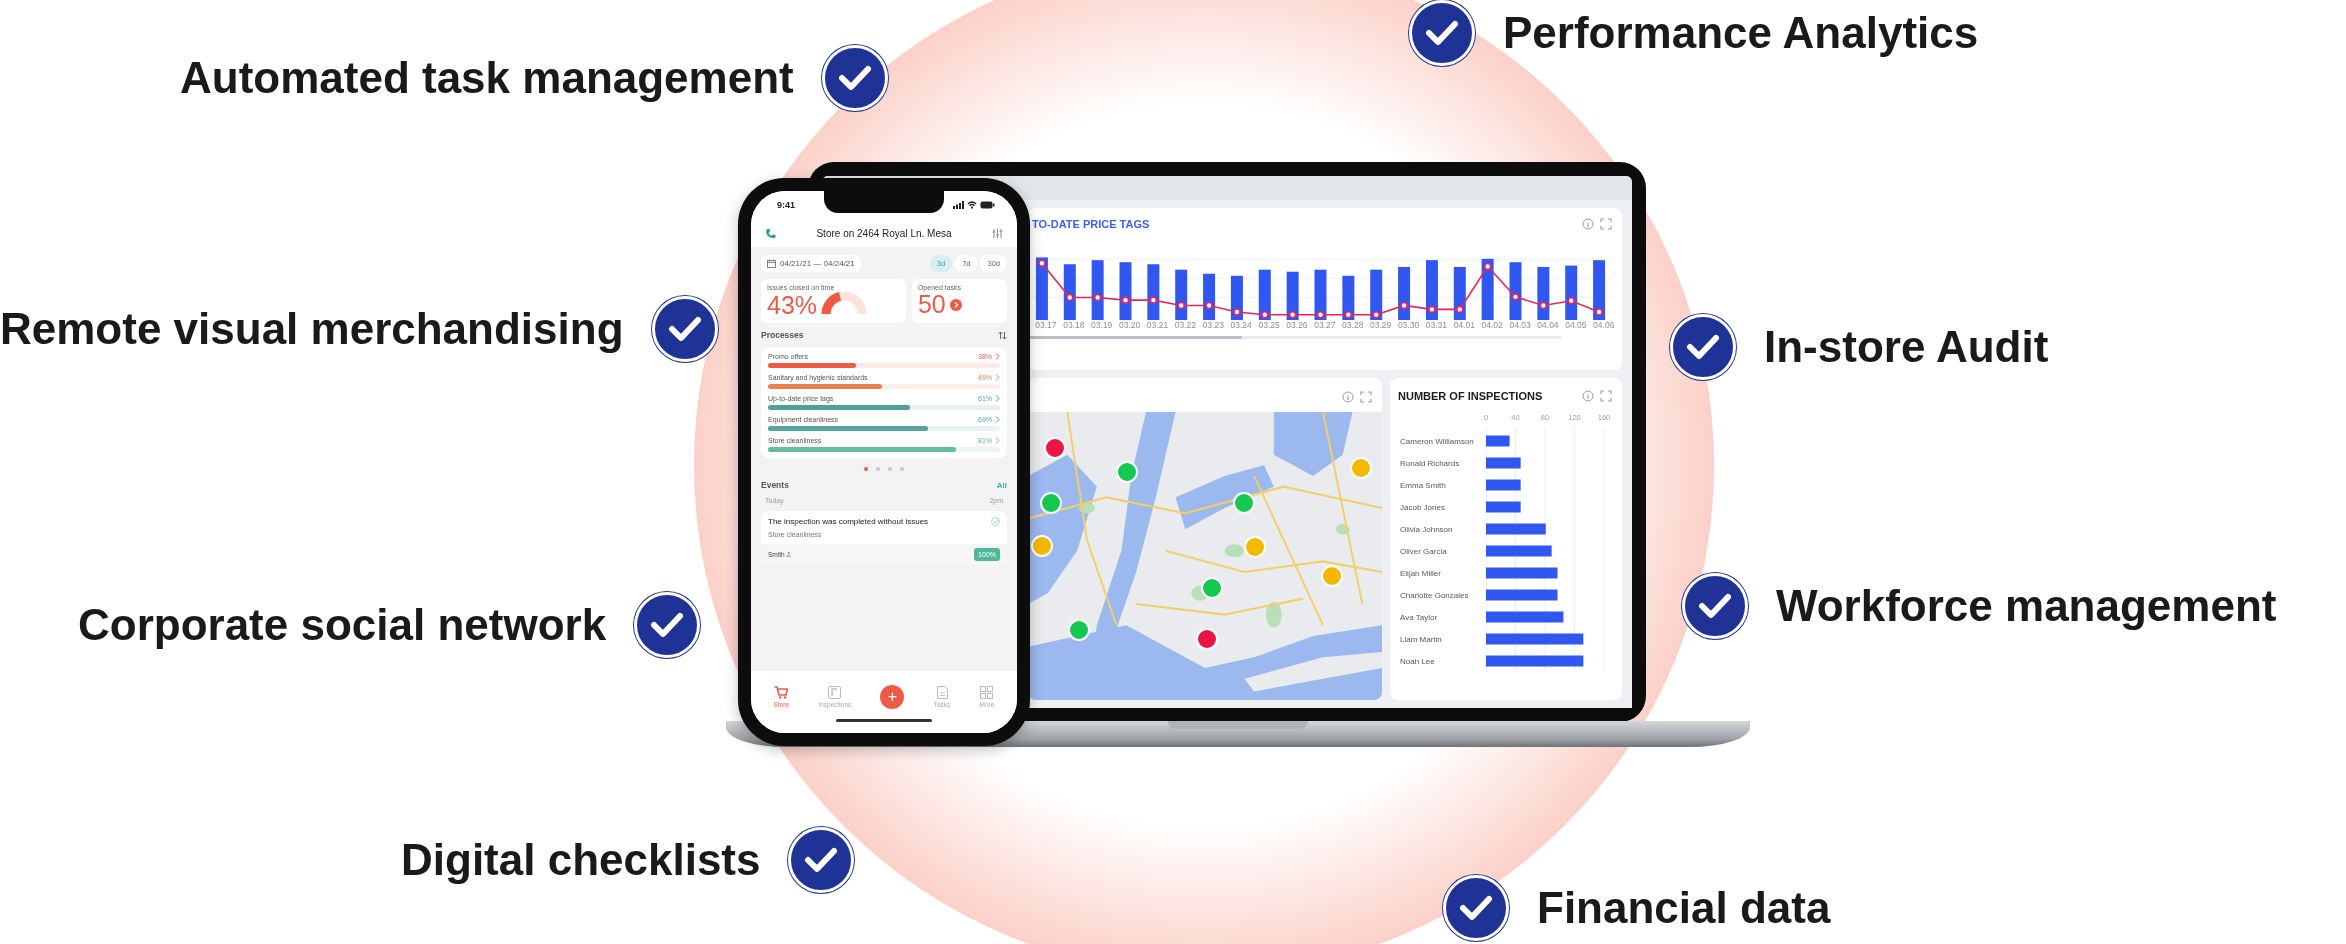 The width and height of the screenshot is (2346, 944). What do you see at coordinates (1417, 661) in the screenshot?
I see `category-label: Noah Lee` at bounding box center [1417, 661].